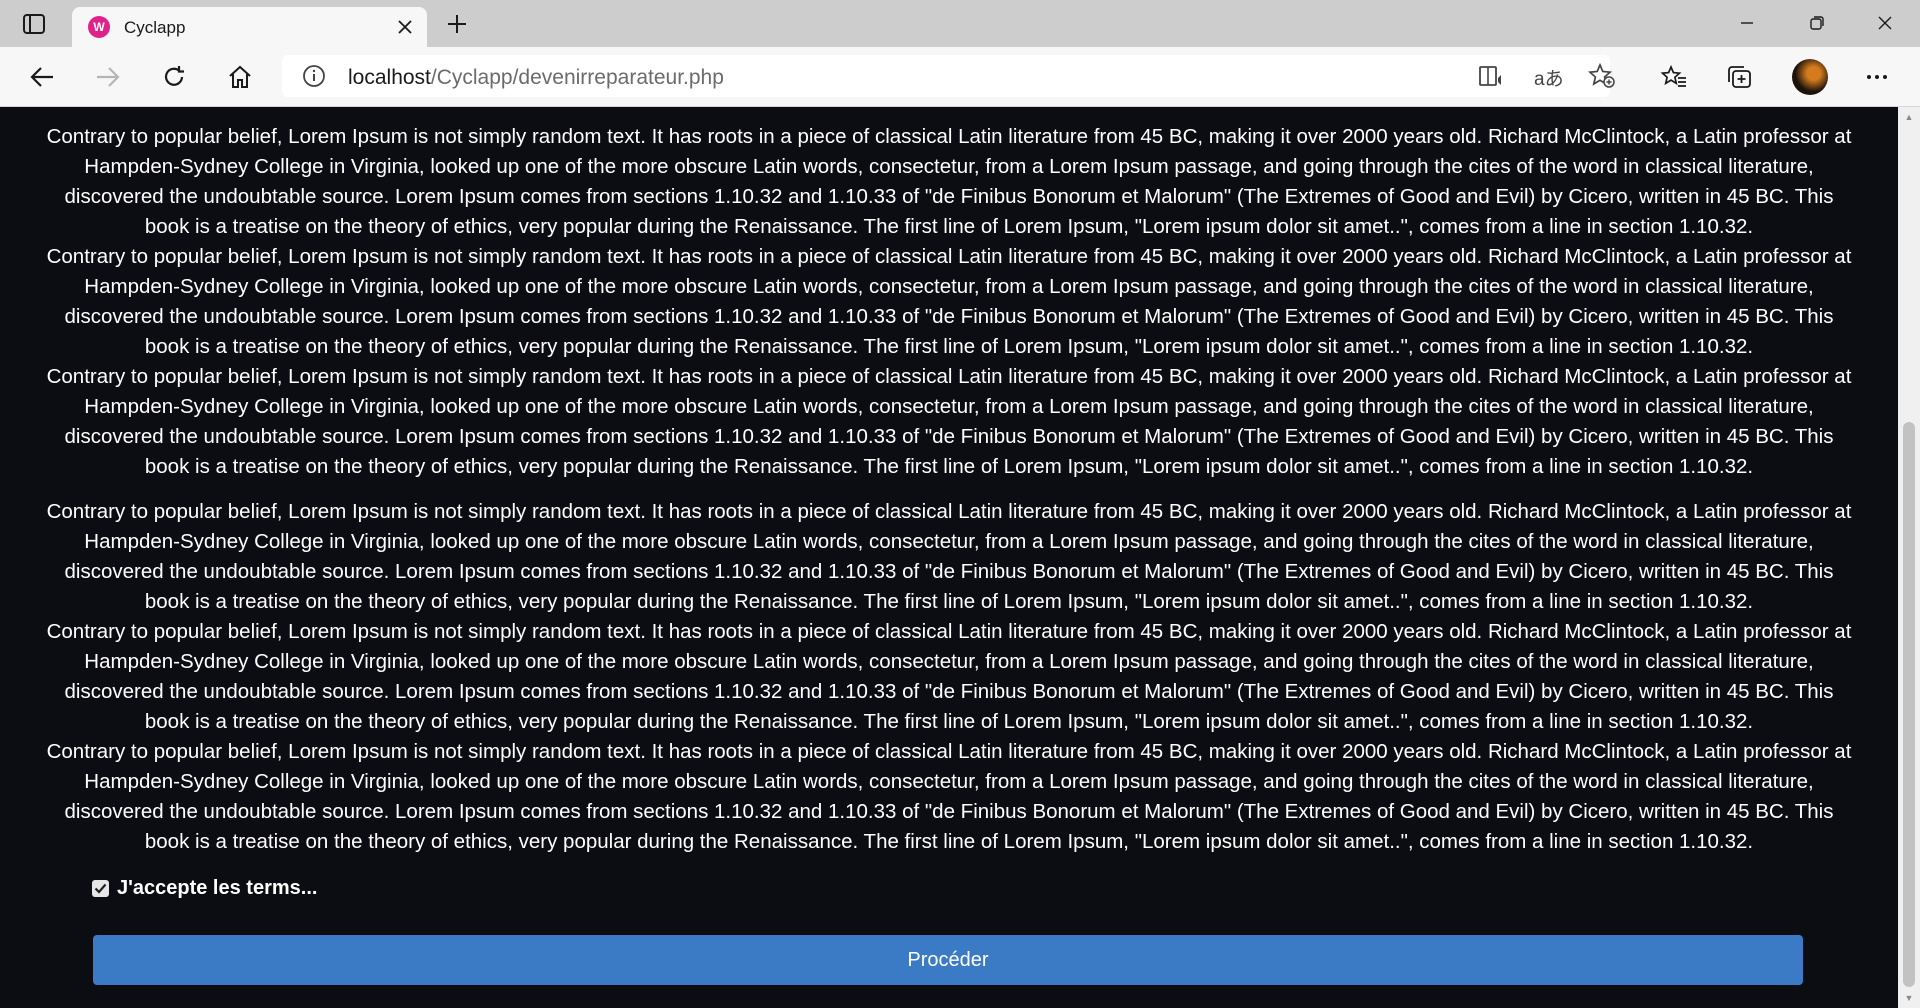  I want to click on site-info-icon, so click(314, 78).